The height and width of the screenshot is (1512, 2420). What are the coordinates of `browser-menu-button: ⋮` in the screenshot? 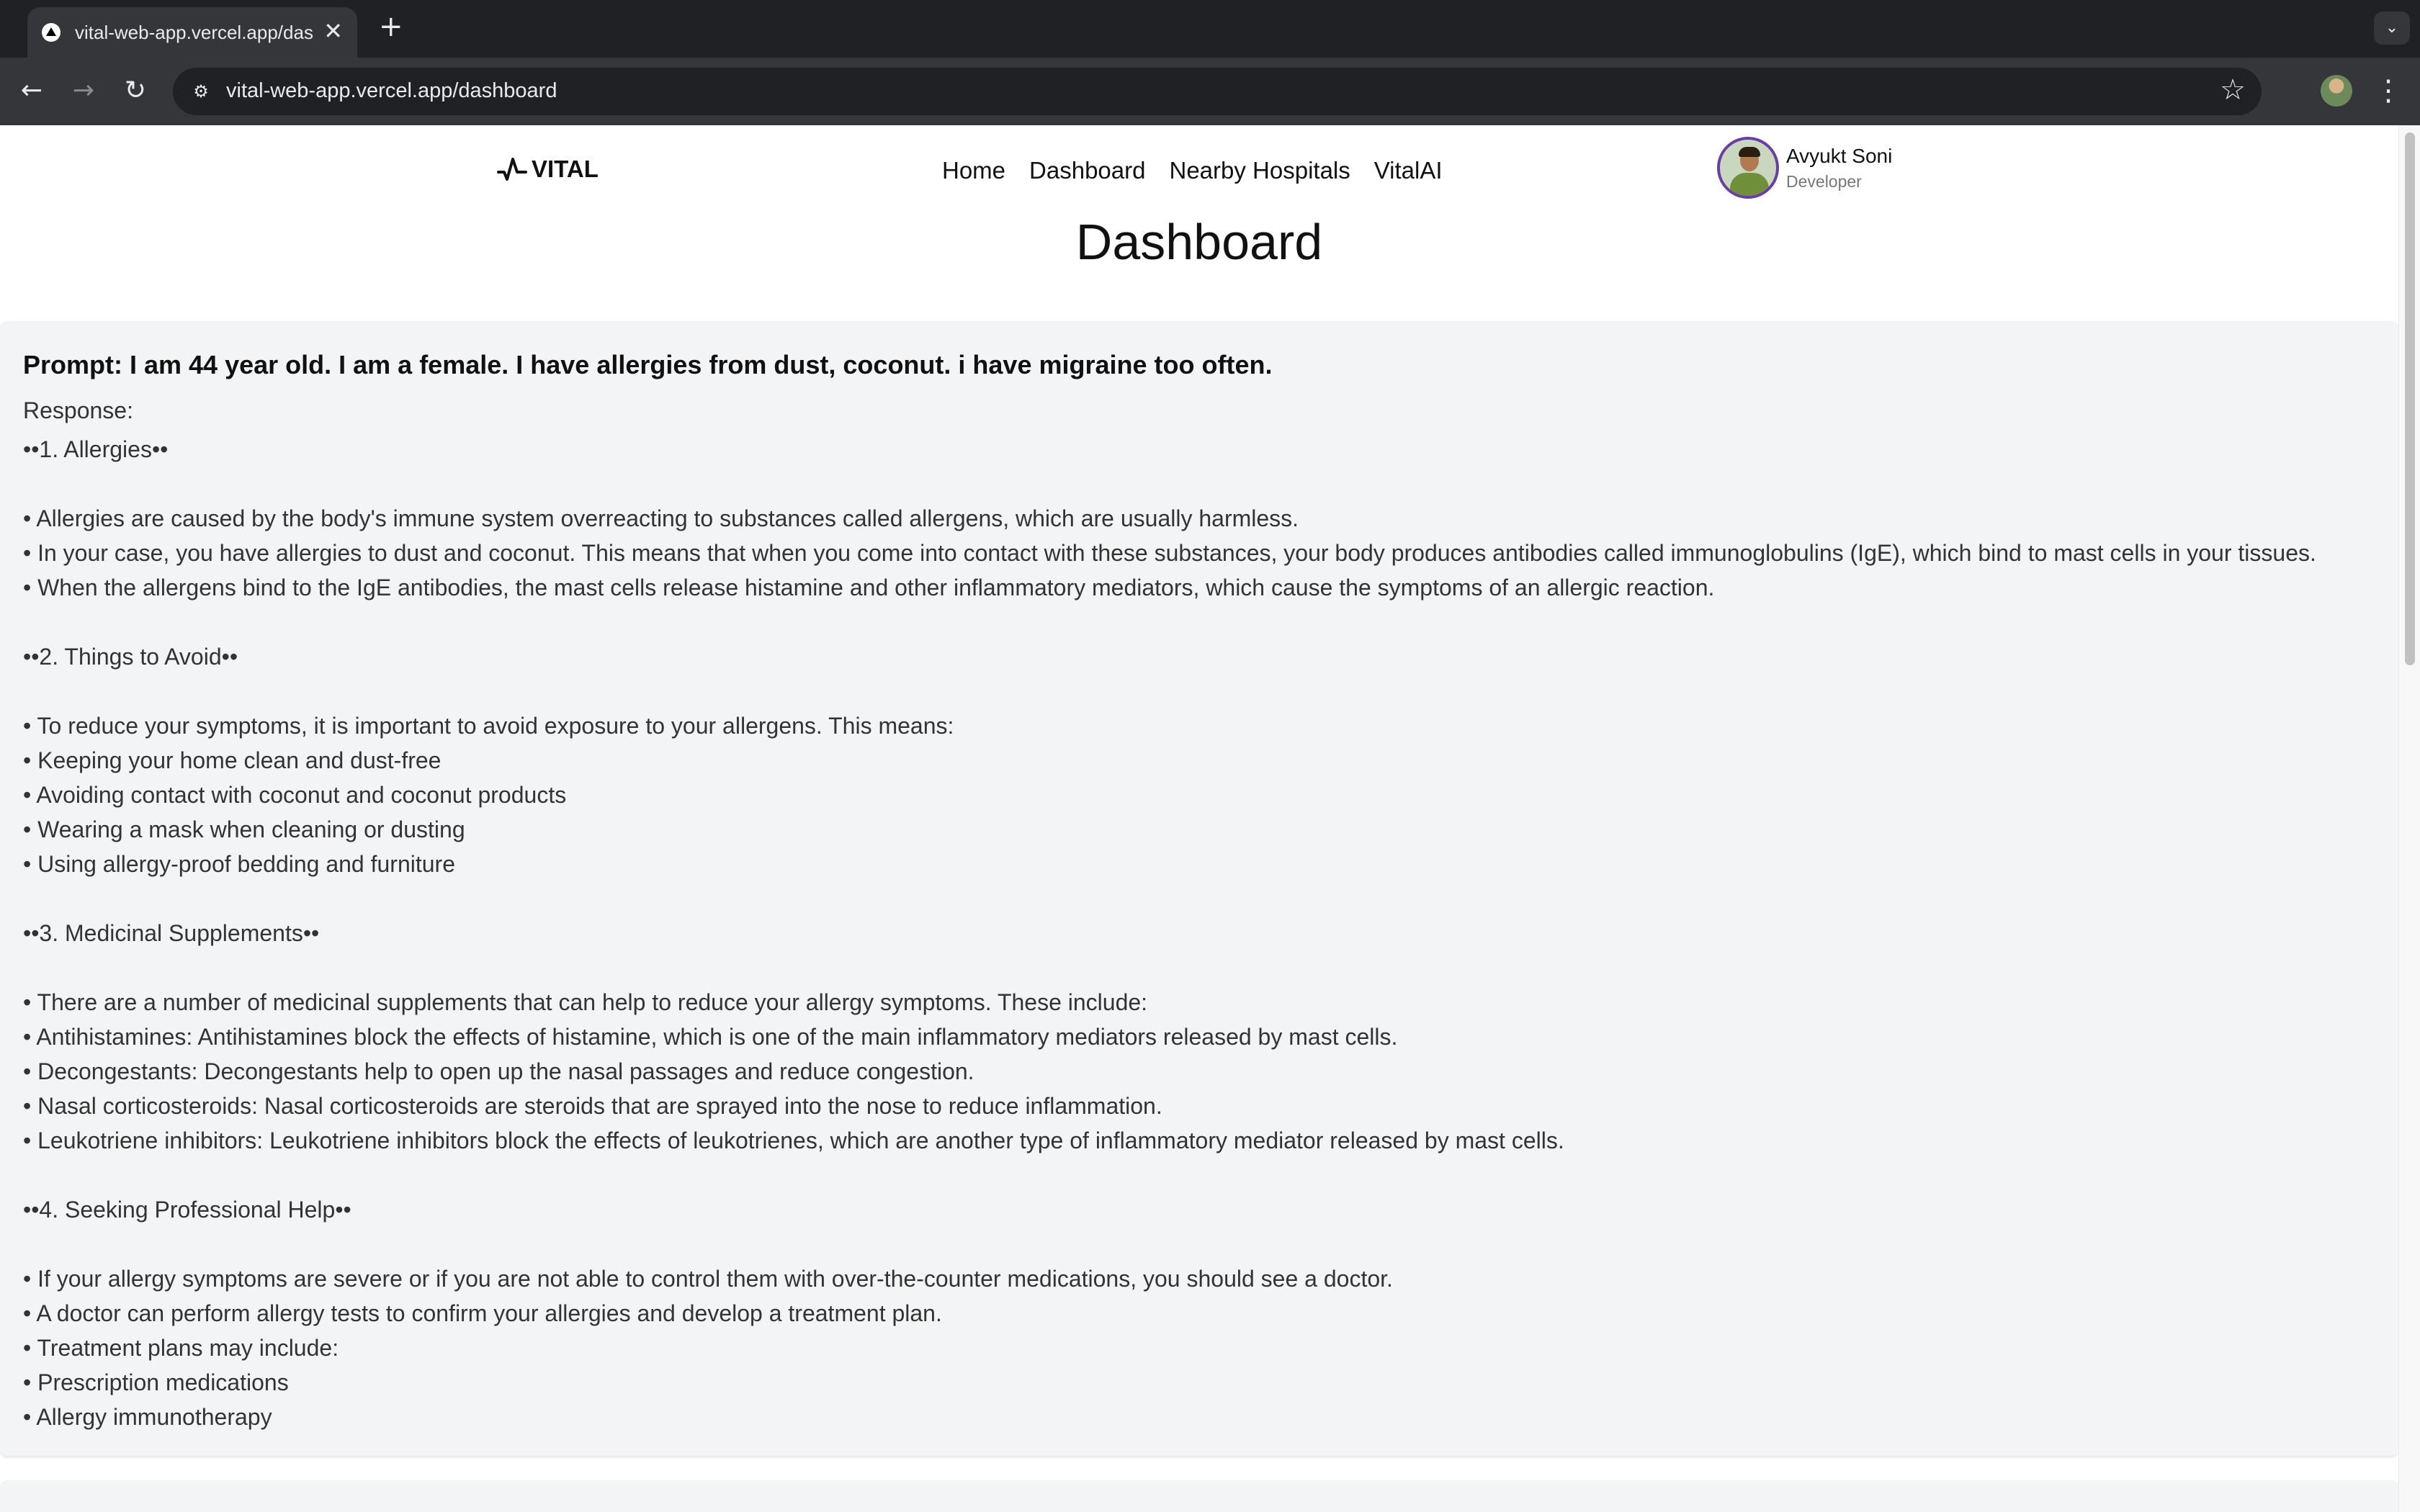 It's located at (2388, 90).